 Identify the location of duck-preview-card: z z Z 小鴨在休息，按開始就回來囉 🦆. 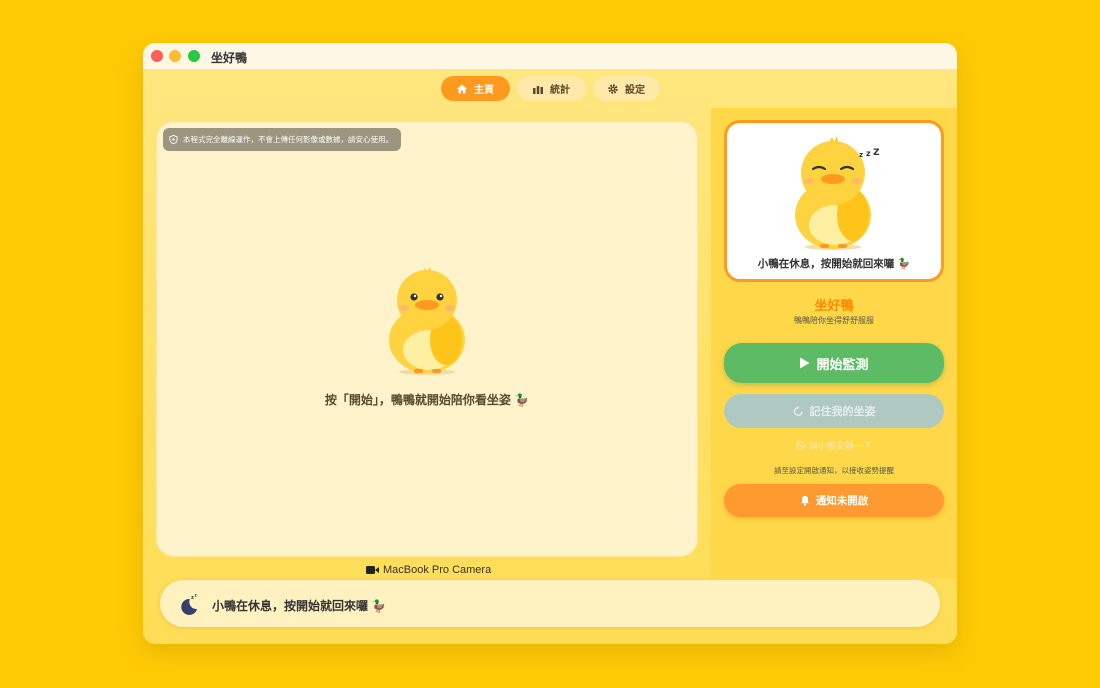
(834, 201).